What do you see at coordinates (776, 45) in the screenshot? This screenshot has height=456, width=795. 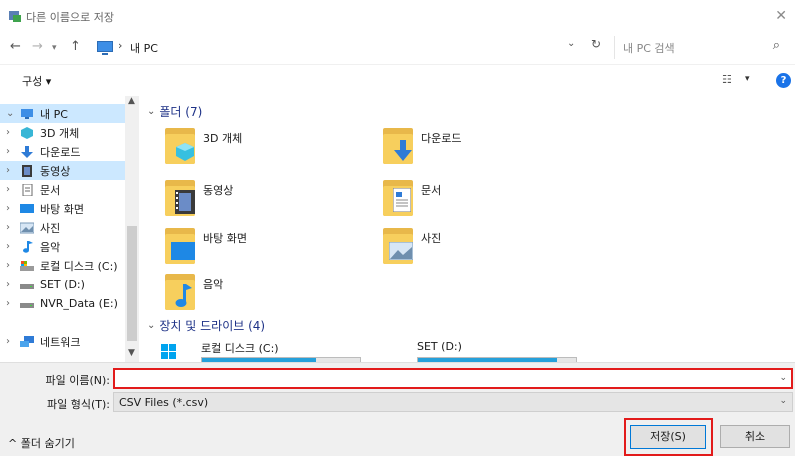 I see `search-icon: ⌕` at bounding box center [776, 45].